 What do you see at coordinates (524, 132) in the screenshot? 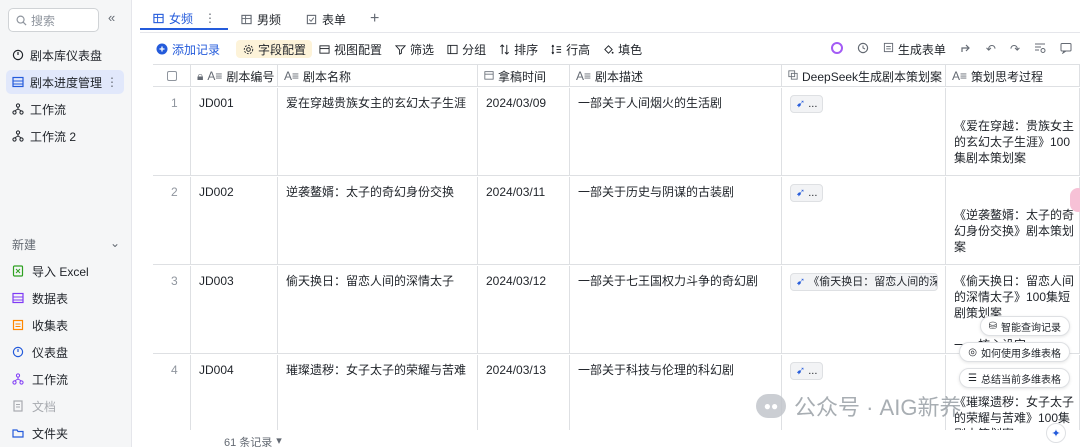
I see `cell-date: 2024/03/09` at bounding box center [524, 132].